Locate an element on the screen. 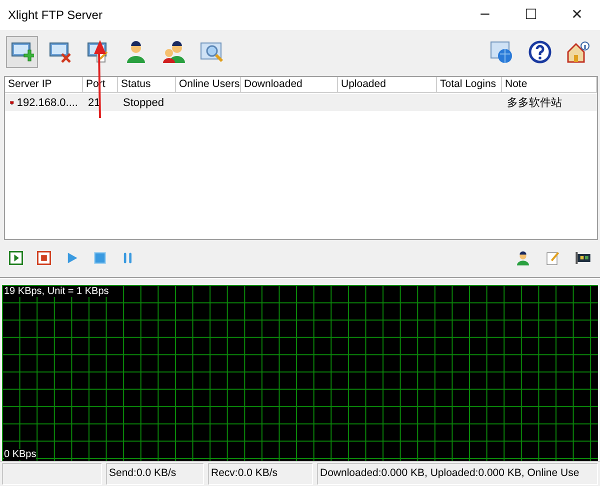 The width and height of the screenshot is (600, 486). graph-max-label: 19 KBps, Unit = 1 KBps is located at coordinates (56, 291).